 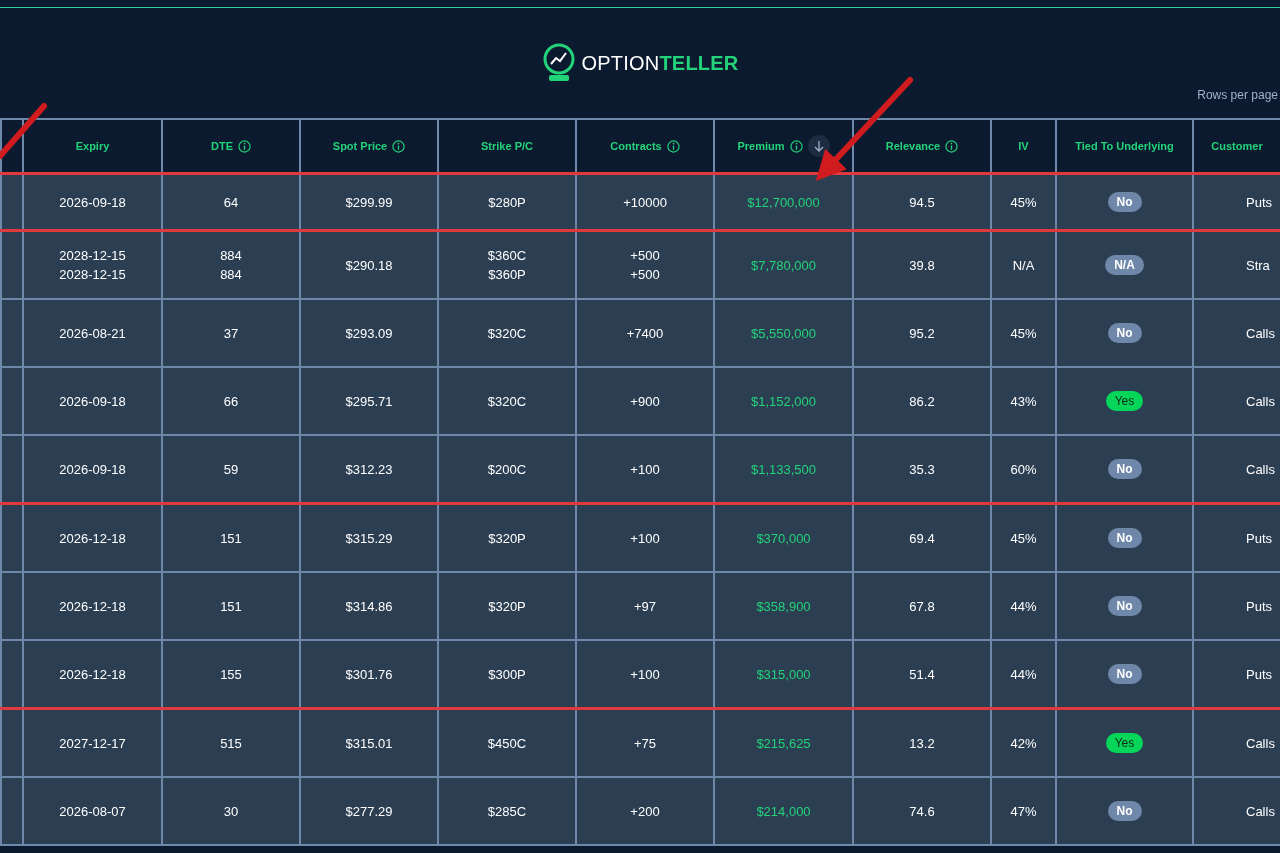 I want to click on relevance-text: 69.4, so click(x=922, y=538).